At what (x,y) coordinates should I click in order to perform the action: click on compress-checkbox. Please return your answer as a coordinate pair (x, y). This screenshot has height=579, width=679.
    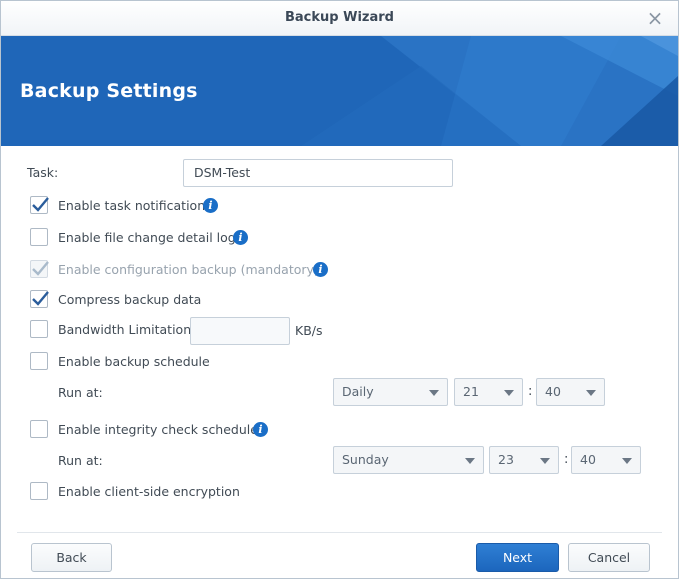
    Looking at the image, I should click on (39, 299).